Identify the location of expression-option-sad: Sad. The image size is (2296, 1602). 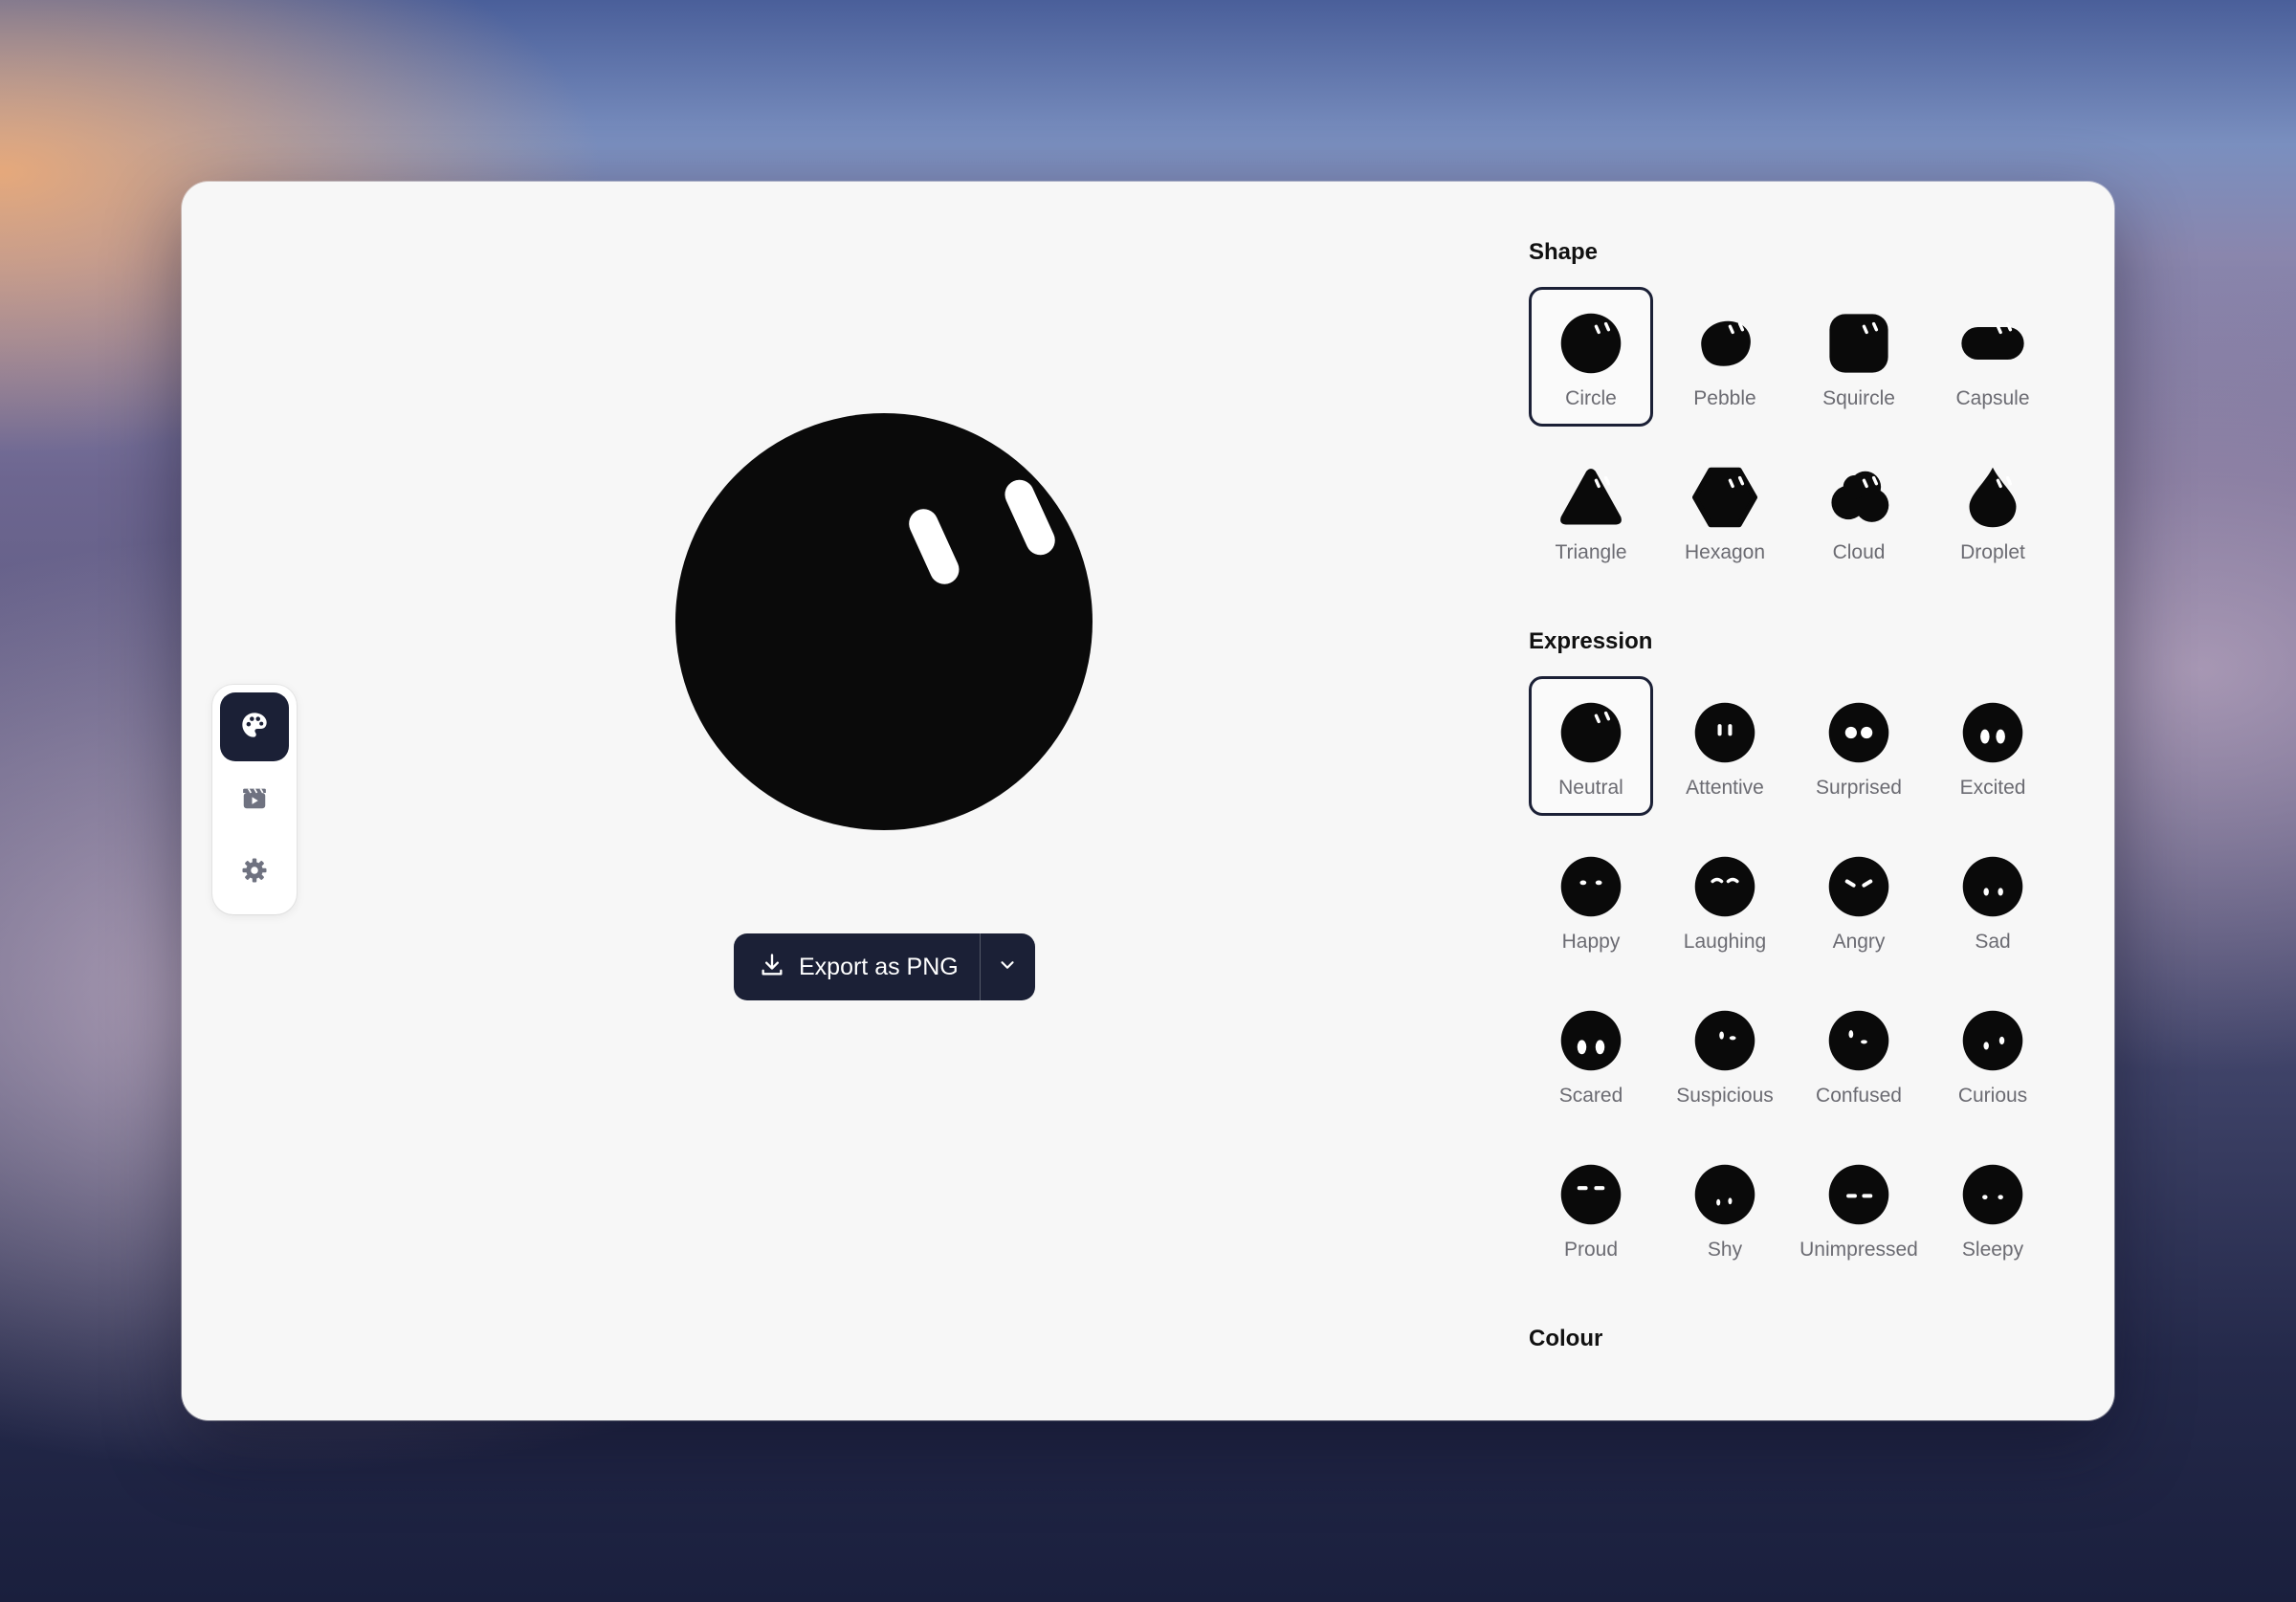
(1993, 900).